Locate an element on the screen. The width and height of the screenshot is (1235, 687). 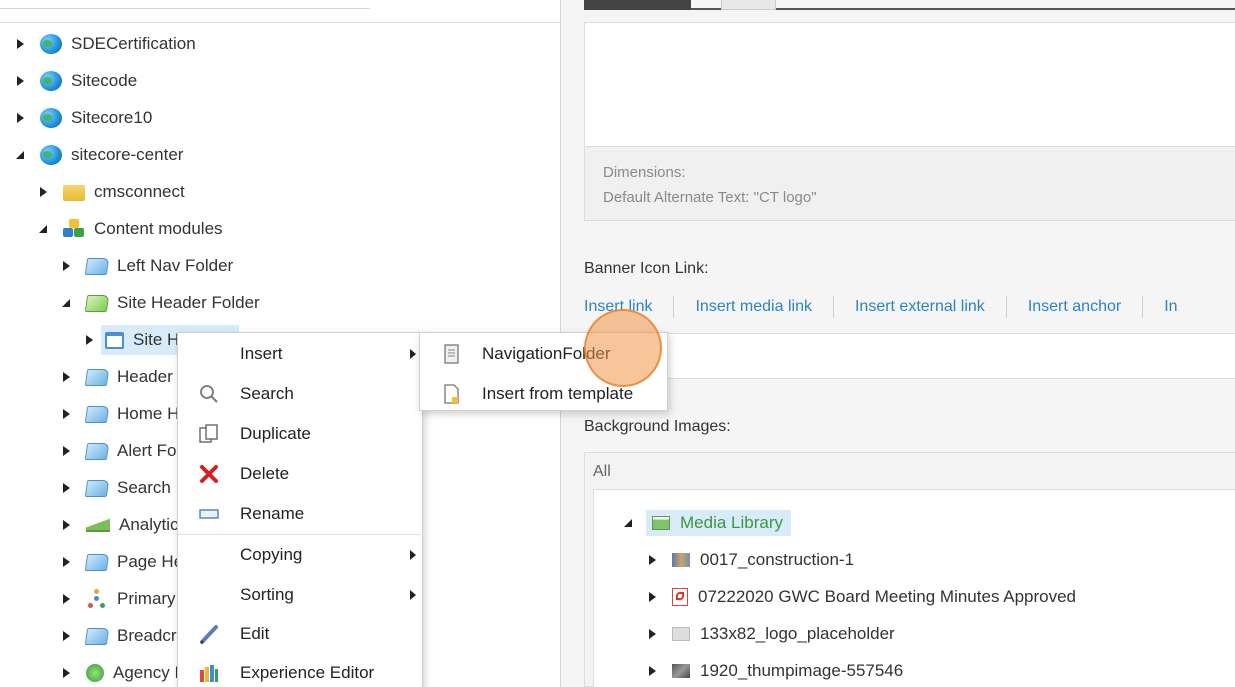
tree-item-analytics: Analytics is located at coordinates (123, 525).